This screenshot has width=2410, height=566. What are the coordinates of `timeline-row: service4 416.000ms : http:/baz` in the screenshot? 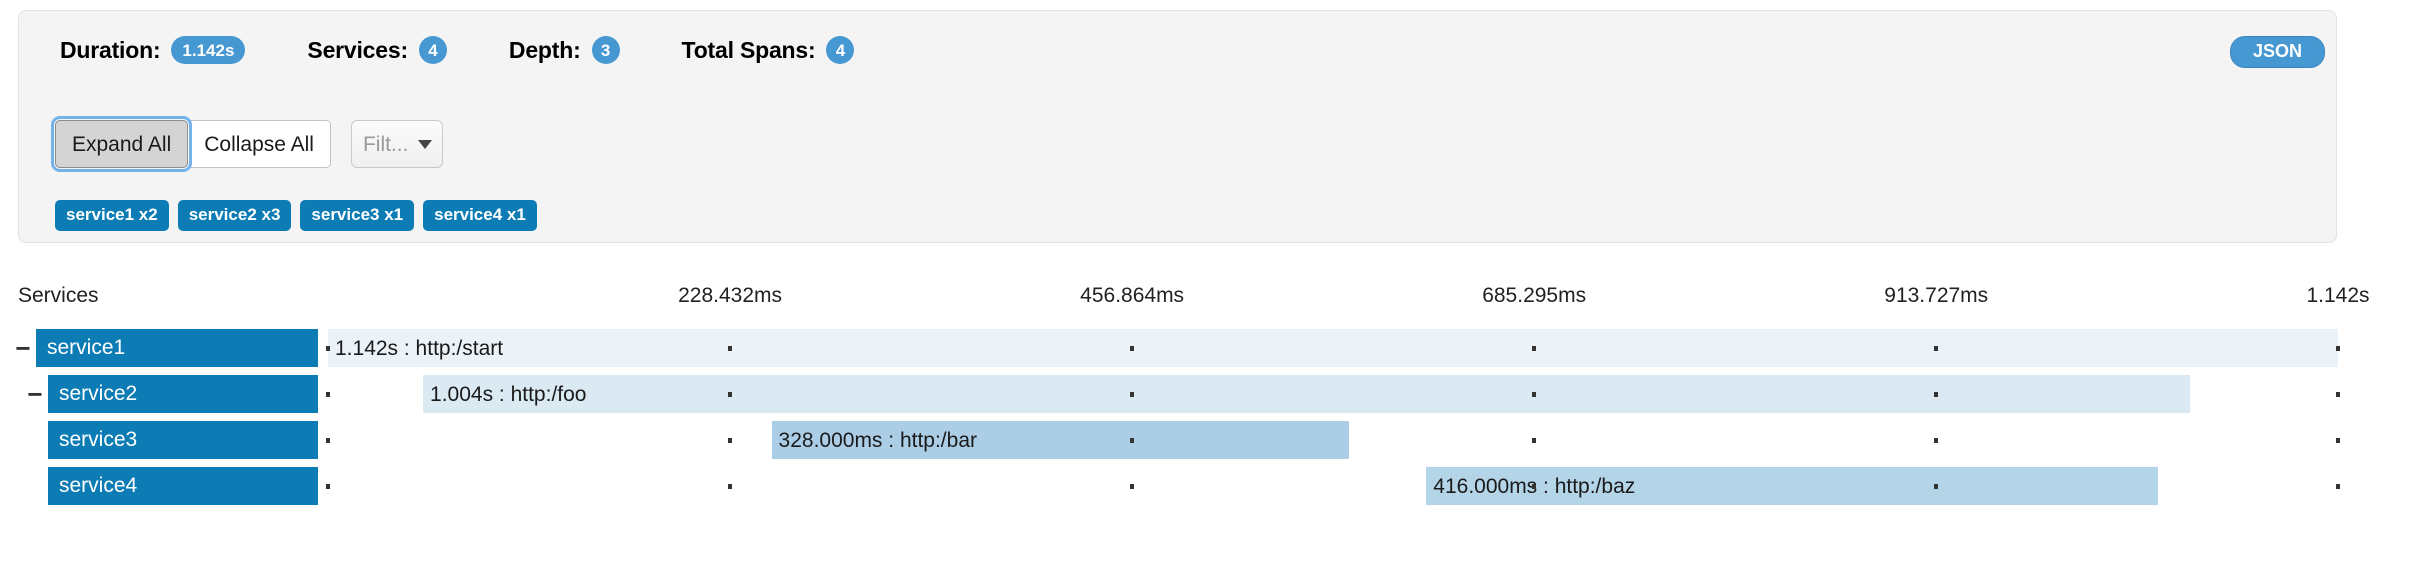 It's located at (1205, 486).